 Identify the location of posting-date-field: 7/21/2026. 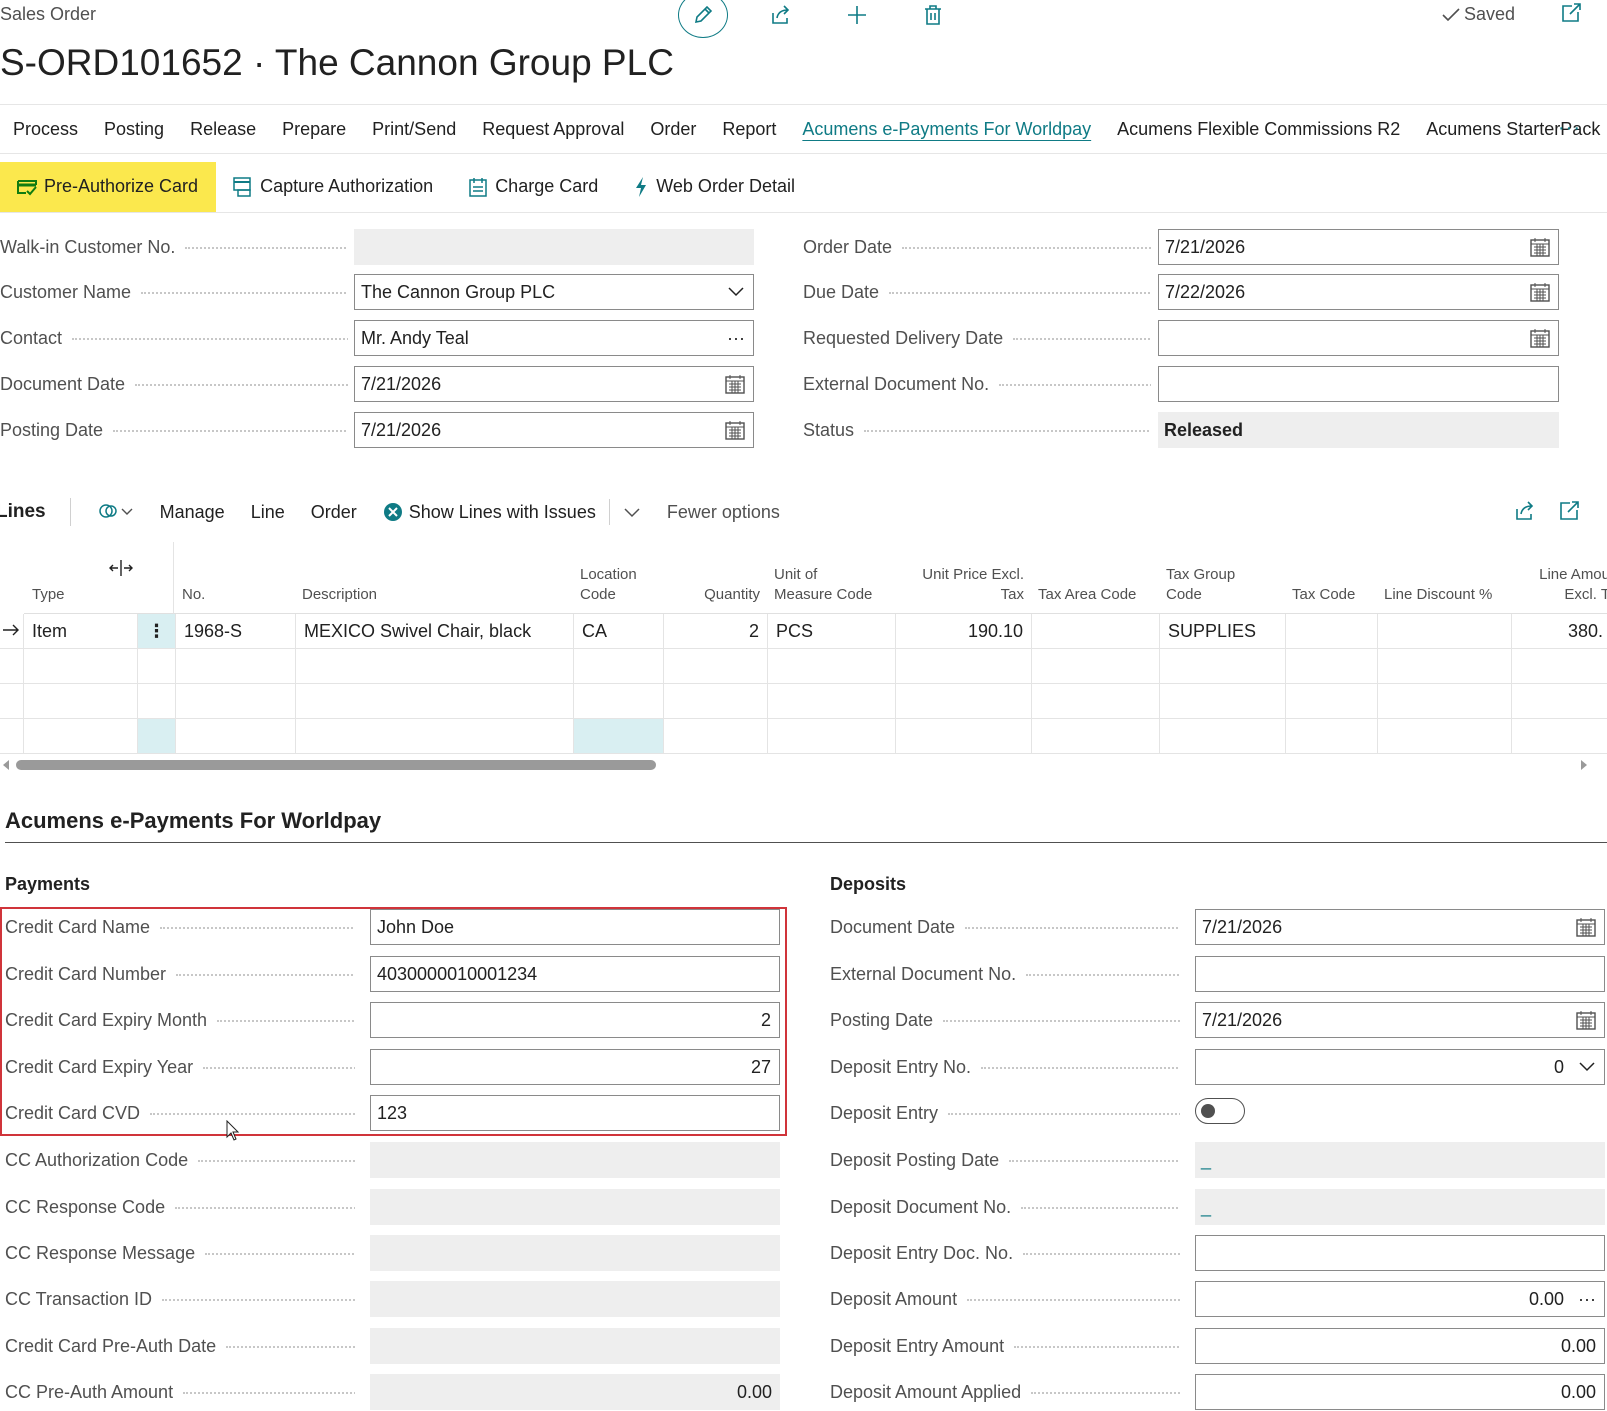
(554, 430).